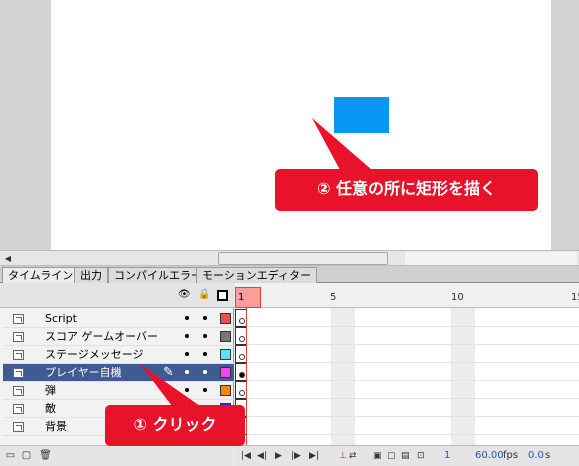 This screenshot has width=579, height=466. Describe the element at coordinates (406, 190) in the screenshot. I see `callout-draw-rectangle: ② 任意の所に矩形を描く` at that location.